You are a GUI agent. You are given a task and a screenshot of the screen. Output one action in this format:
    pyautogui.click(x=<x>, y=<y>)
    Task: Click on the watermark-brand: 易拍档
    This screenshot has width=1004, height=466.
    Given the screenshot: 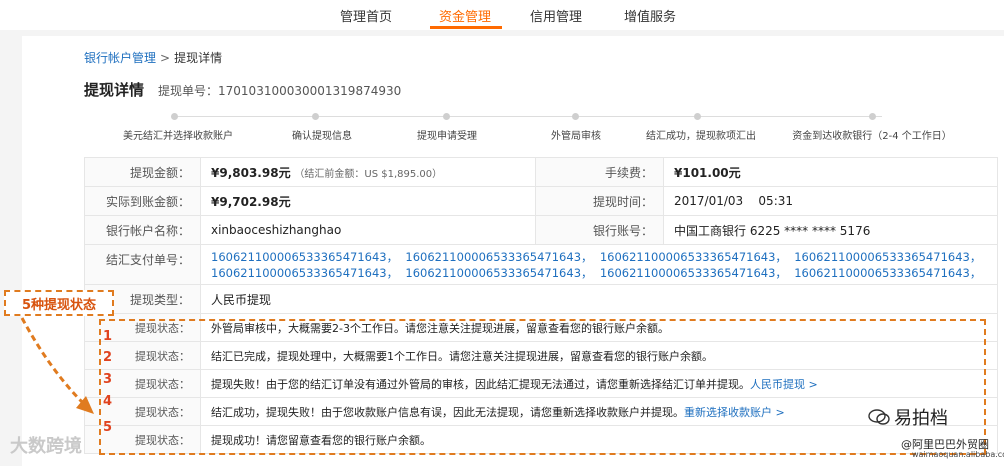 What is the action you would take?
    pyautogui.click(x=921, y=418)
    